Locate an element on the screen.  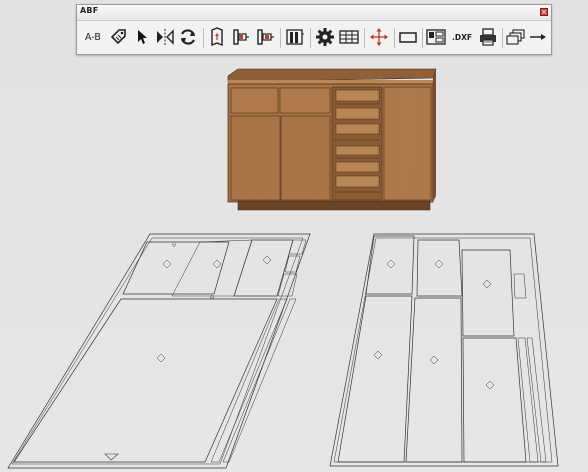
refresh-icon is located at coordinates (188, 37).